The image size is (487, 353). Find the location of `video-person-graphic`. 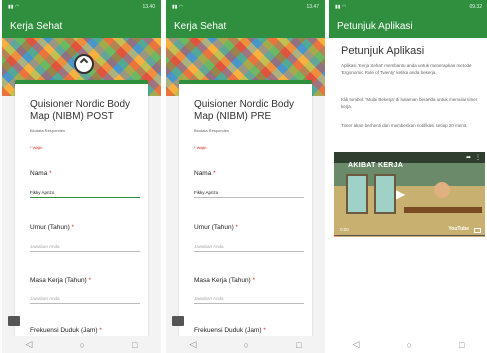

video-person-graphic is located at coordinates (442, 190).